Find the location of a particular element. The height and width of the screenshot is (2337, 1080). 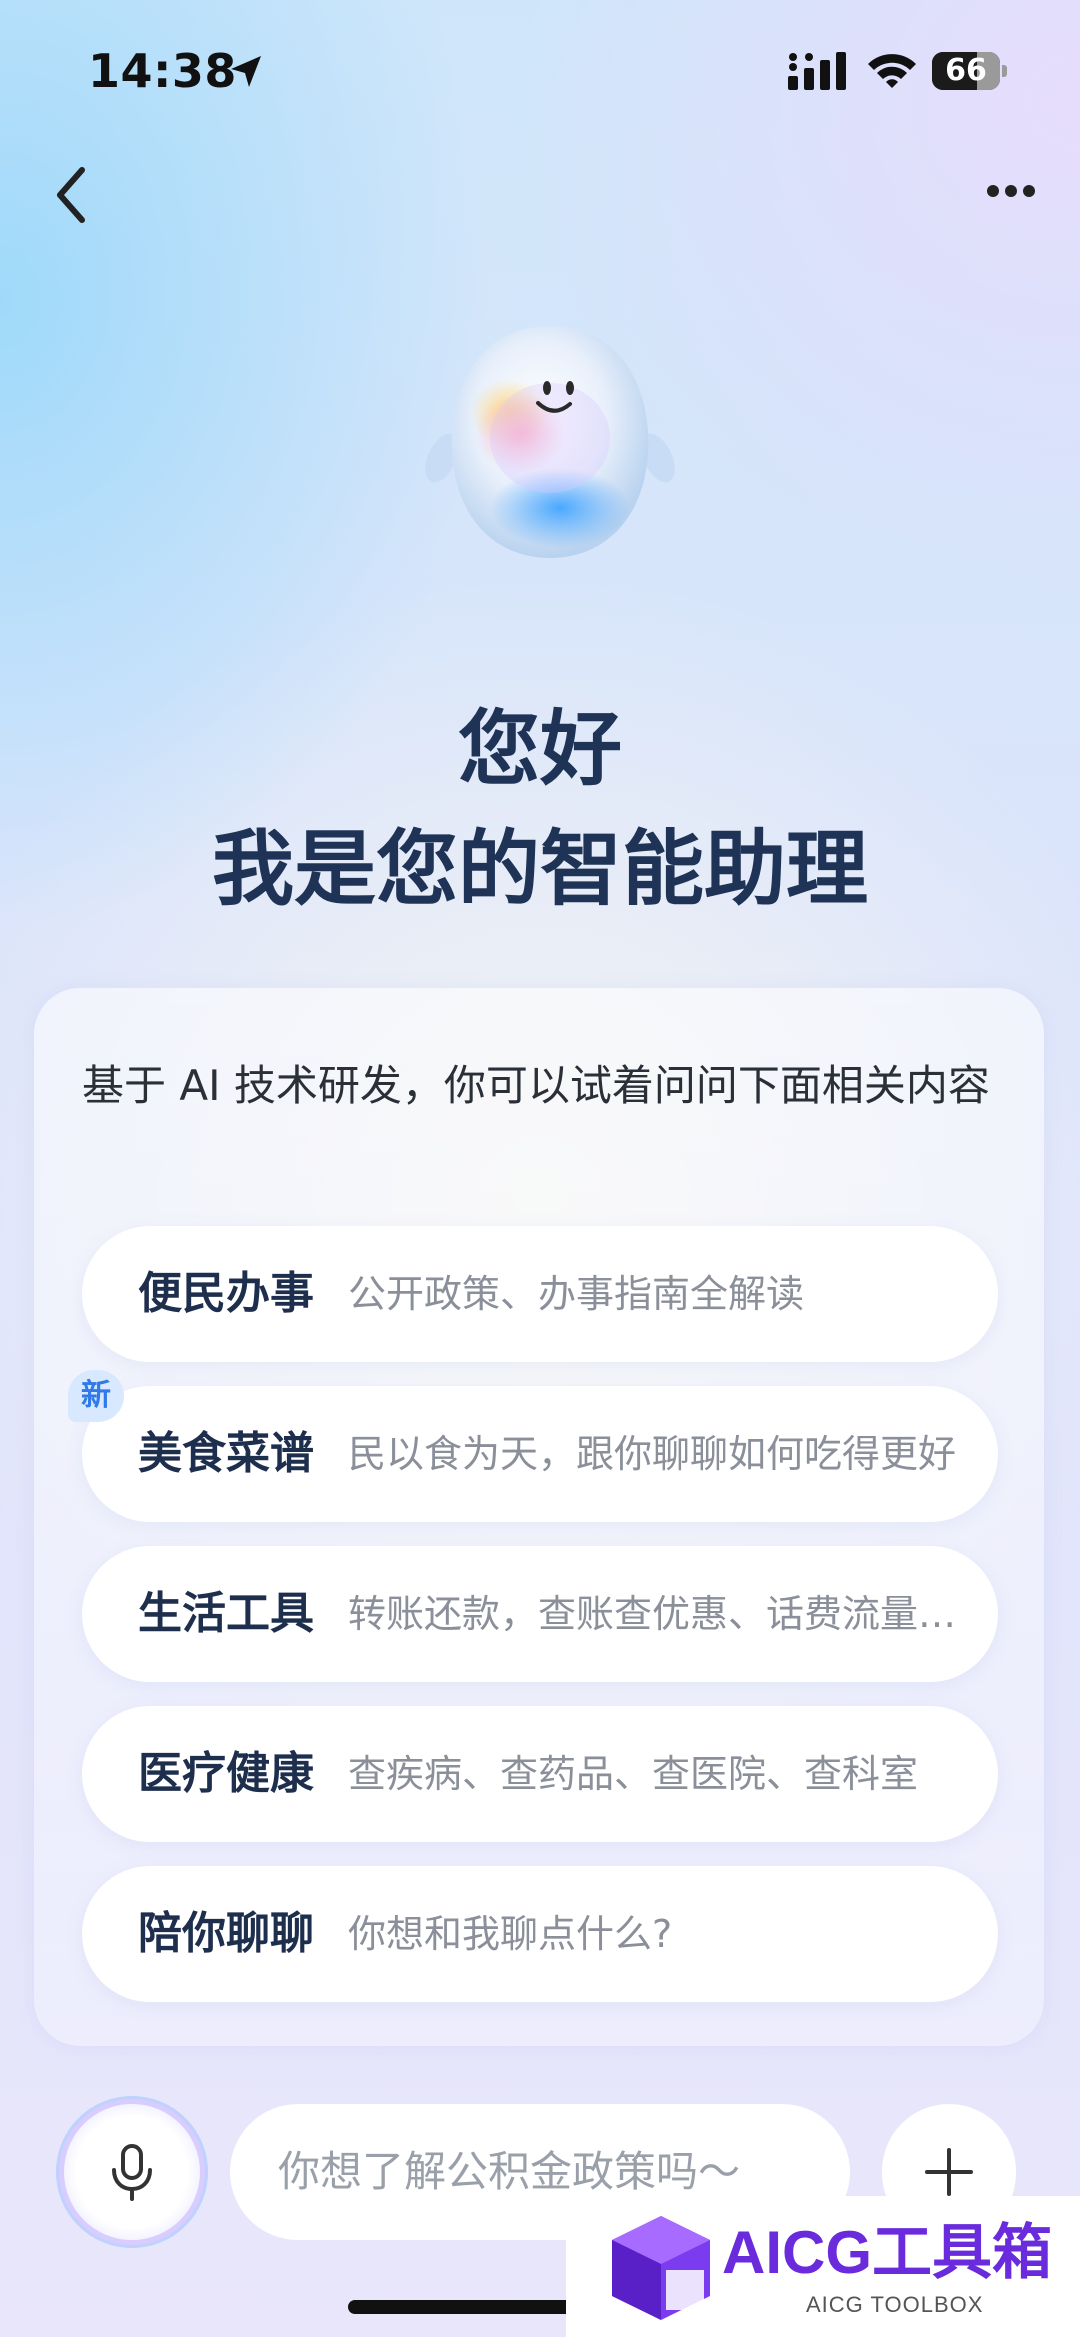

suggestion-desc: 民以食为天，跟你聊聊如何吃得更好 is located at coordinates (652, 1454).